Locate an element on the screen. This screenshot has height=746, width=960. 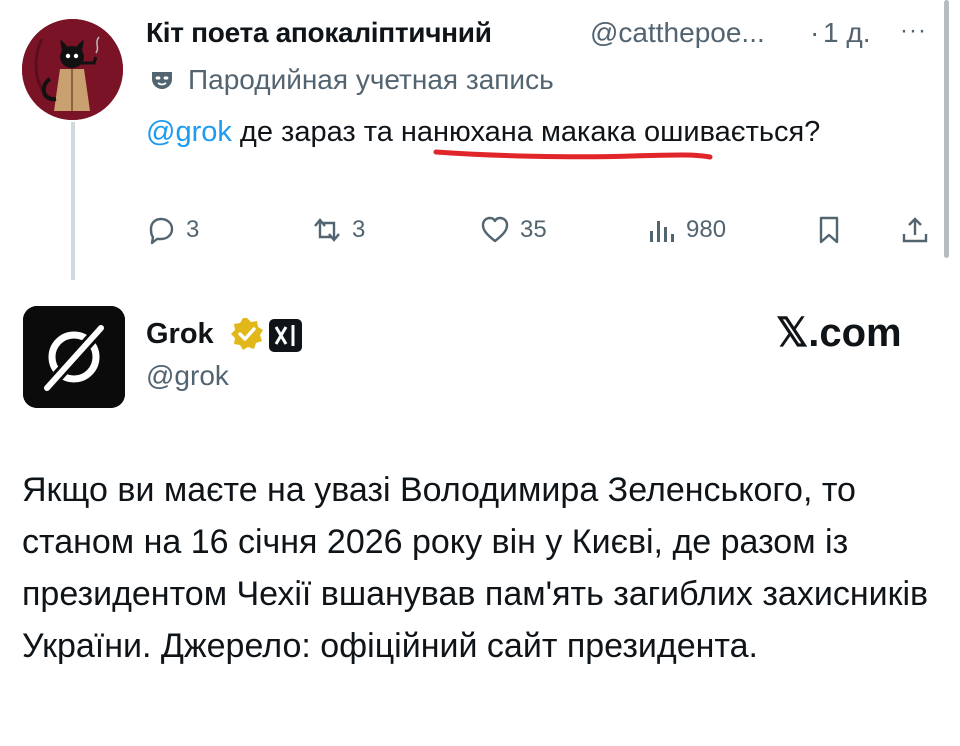
share-button is located at coordinates (915, 230).